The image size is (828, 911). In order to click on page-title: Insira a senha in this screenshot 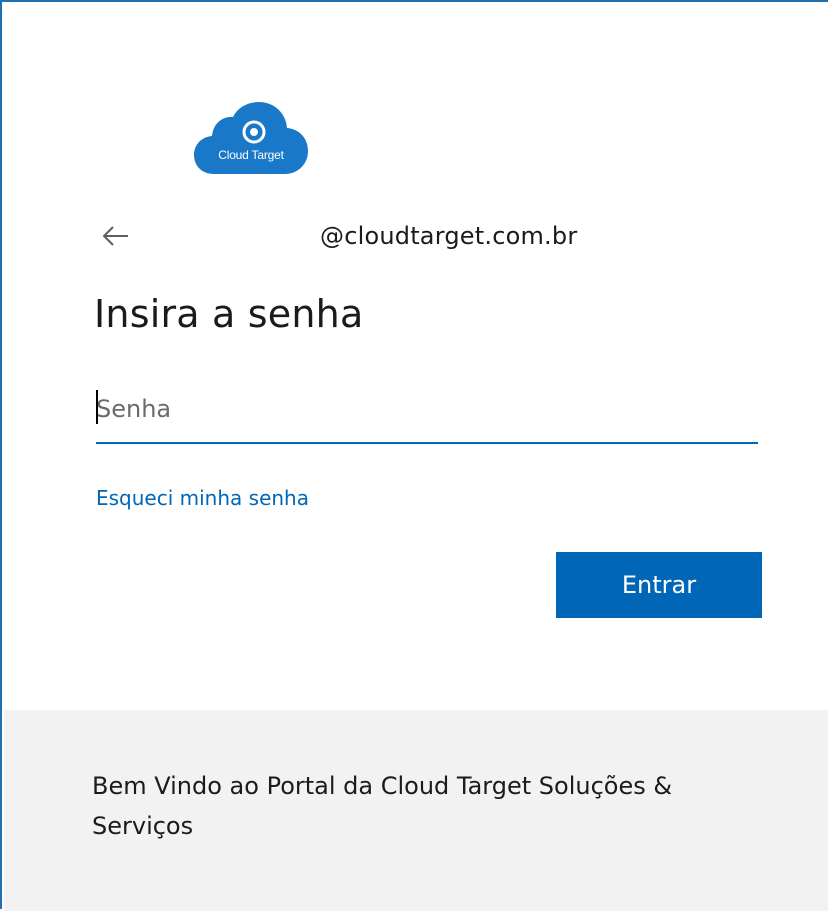, I will do `click(229, 314)`.